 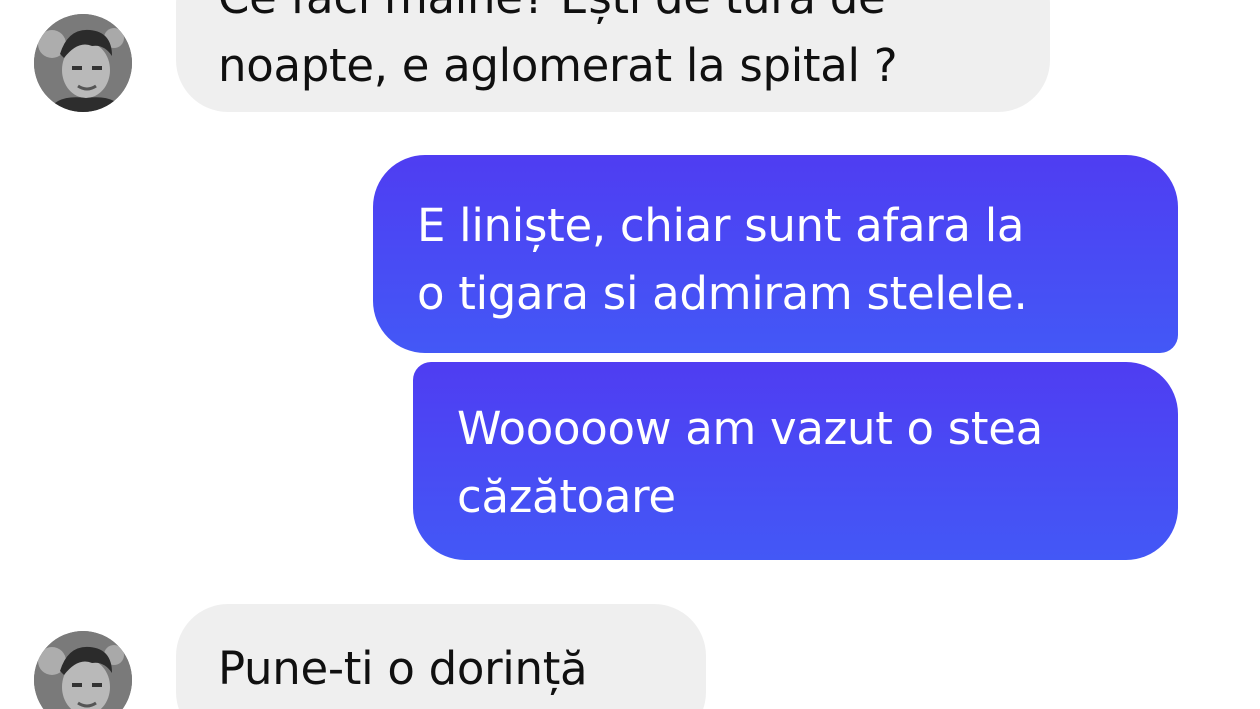 What do you see at coordinates (721, 225) in the screenshot?
I see `message-text-line: E liniște, chiar sunt afara la` at bounding box center [721, 225].